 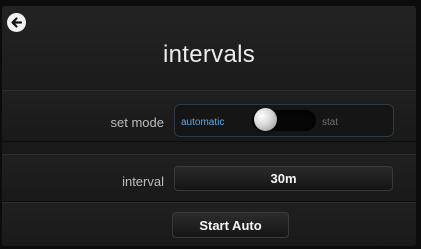 I want to click on interval-selector: 30m, so click(x=283, y=178).